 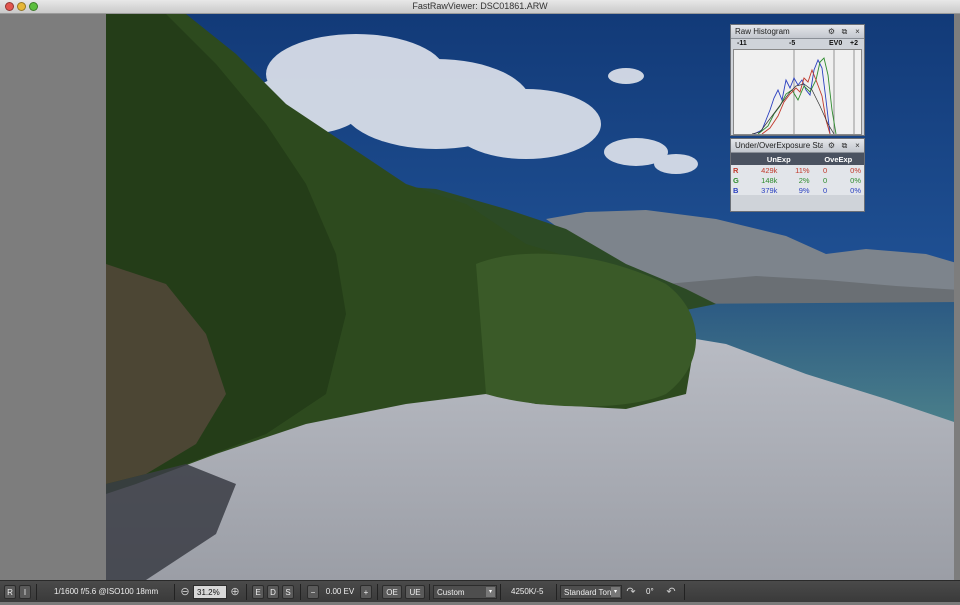 I want to click on ev-label-plus2: +2, so click(x=854, y=43).